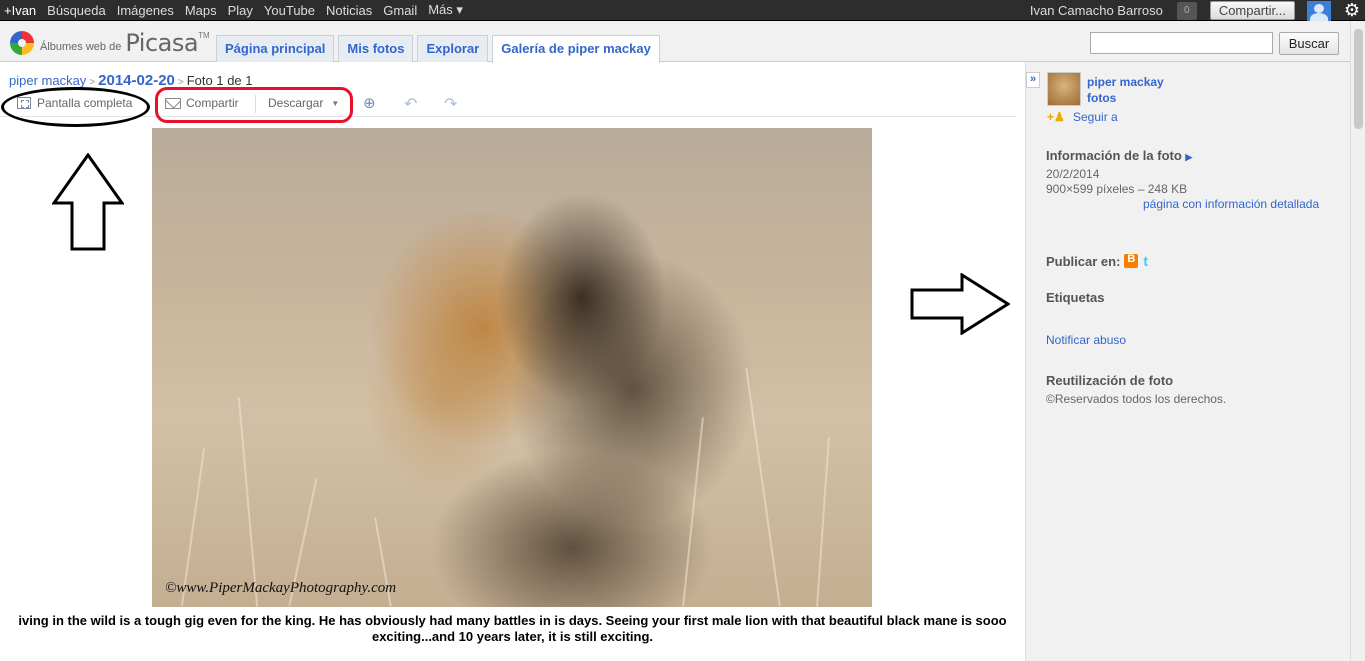  What do you see at coordinates (400, 10) in the screenshot?
I see `gbar-link-gmail: Gmail` at bounding box center [400, 10].